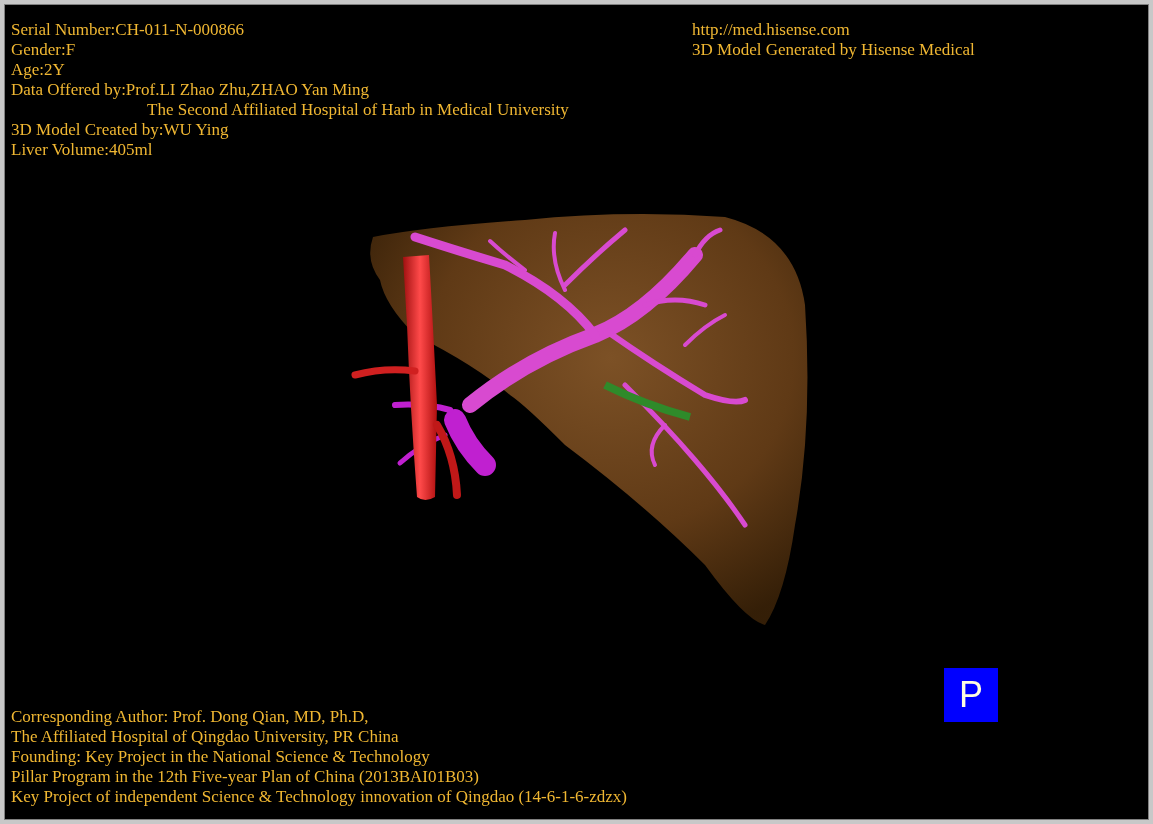 This screenshot has width=1153, height=824. I want to click on info-text: Serial Number:CH-011-N-000866, so click(128, 30).